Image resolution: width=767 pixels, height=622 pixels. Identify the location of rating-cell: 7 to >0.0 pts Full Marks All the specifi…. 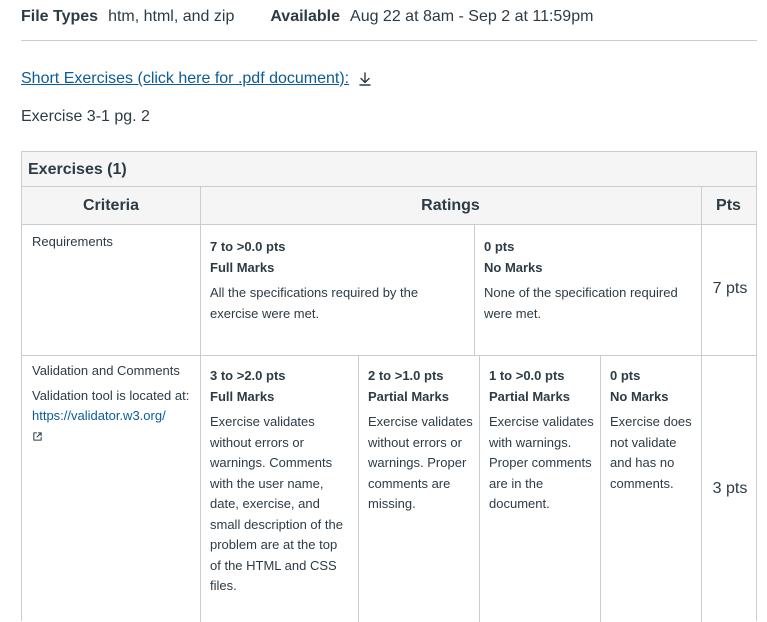
(335, 280).